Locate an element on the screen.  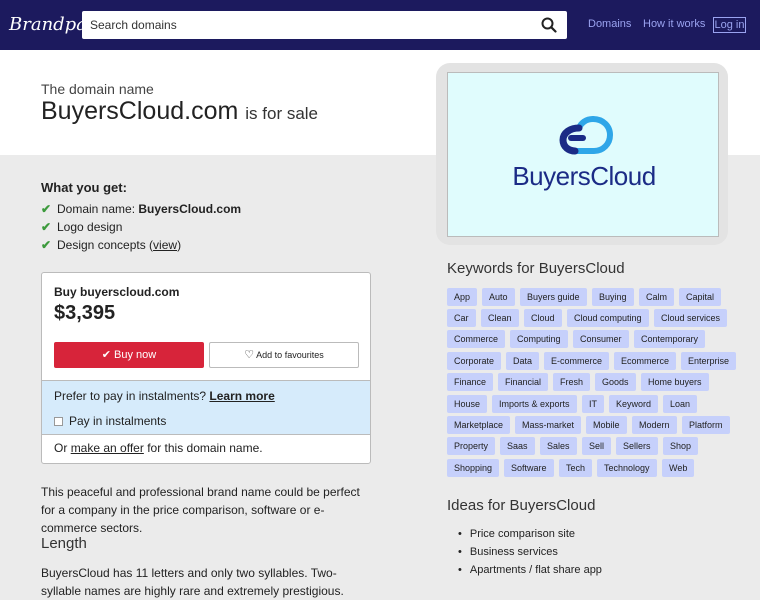
keyword-tag: Cloud is located at coordinates (543, 318).